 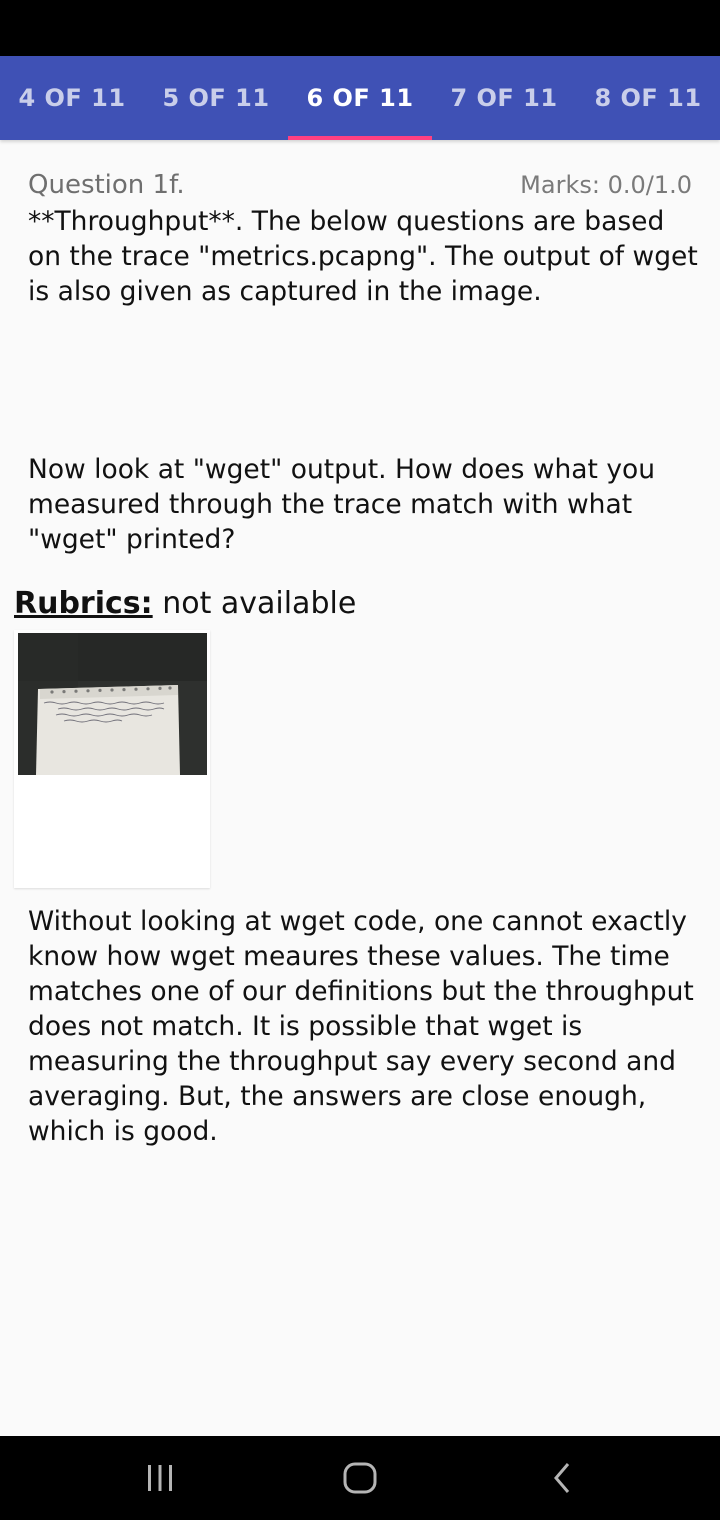 What do you see at coordinates (360, 28) in the screenshot?
I see `status-bar` at bounding box center [360, 28].